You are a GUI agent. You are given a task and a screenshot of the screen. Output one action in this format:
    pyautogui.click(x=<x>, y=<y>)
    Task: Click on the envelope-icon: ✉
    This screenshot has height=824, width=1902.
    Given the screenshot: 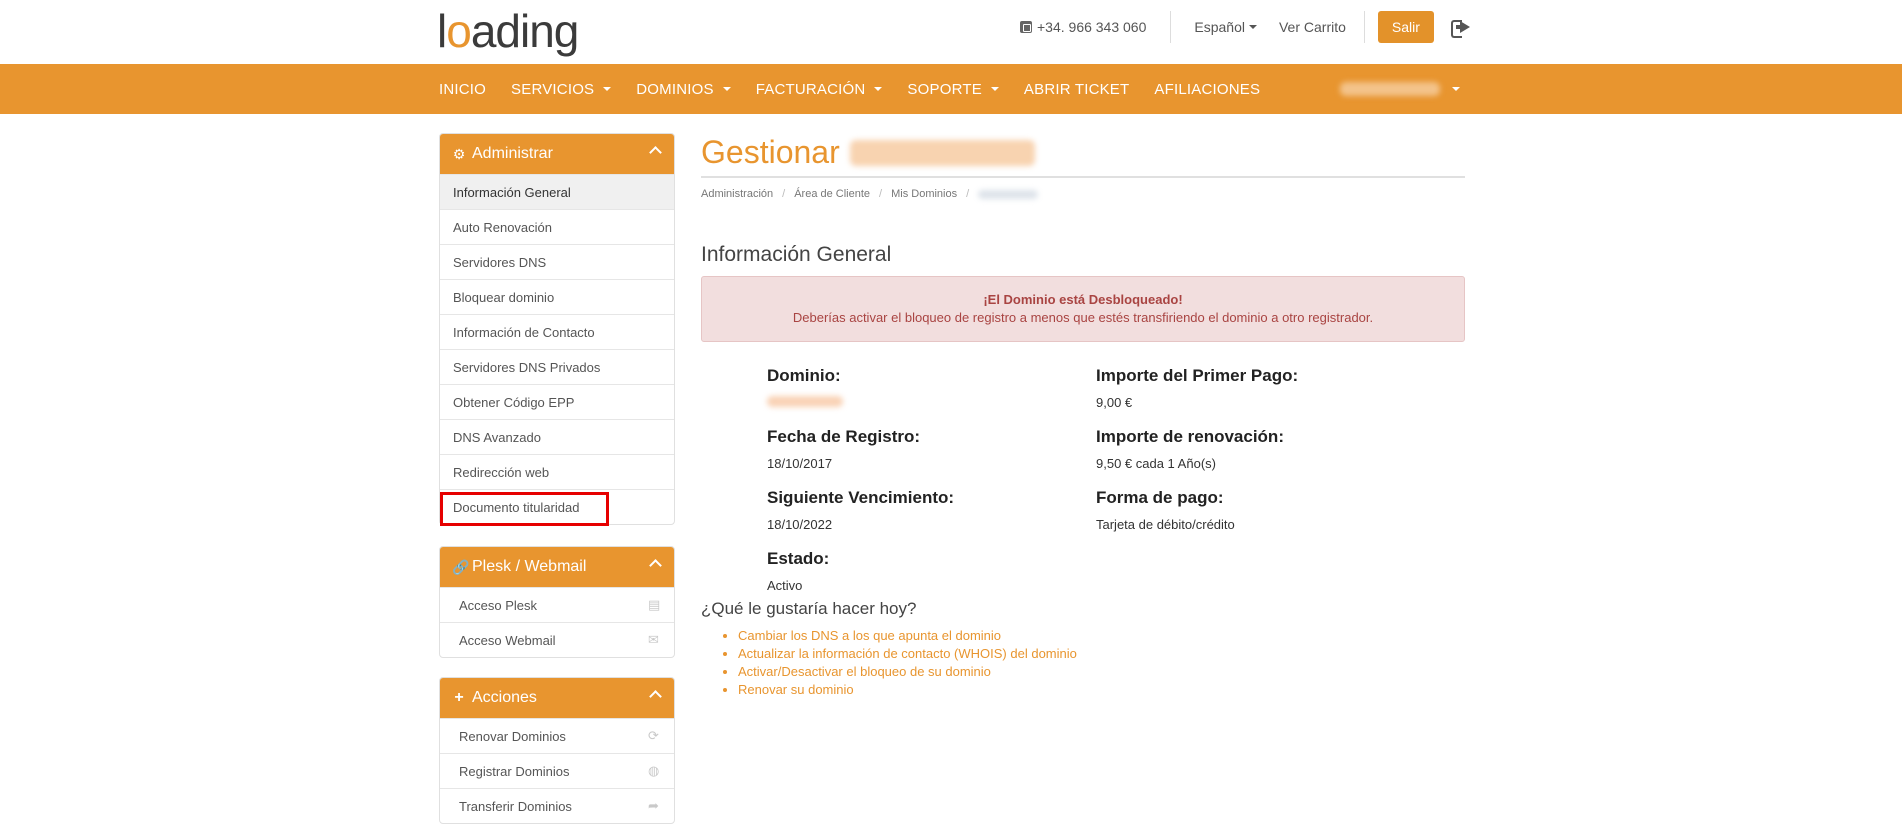 What is the action you would take?
    pyautogui.click(x=653, y=639)
    